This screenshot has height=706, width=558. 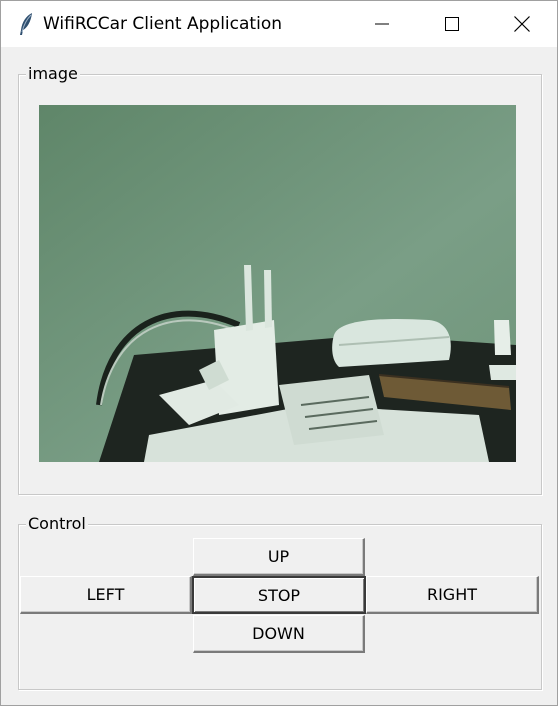 I want to click on maximize-icon, so click(x=452, y=24).